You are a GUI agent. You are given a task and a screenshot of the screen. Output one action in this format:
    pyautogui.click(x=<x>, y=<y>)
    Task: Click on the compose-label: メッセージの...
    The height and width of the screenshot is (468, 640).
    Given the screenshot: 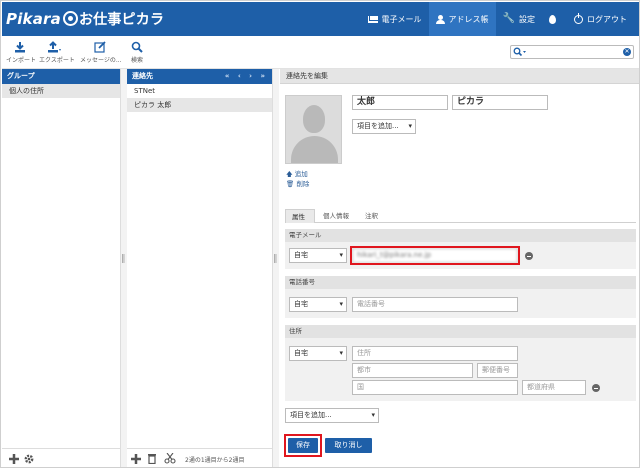 What is the action you would take?
    pyautogui.click(x=101, y=60)
    